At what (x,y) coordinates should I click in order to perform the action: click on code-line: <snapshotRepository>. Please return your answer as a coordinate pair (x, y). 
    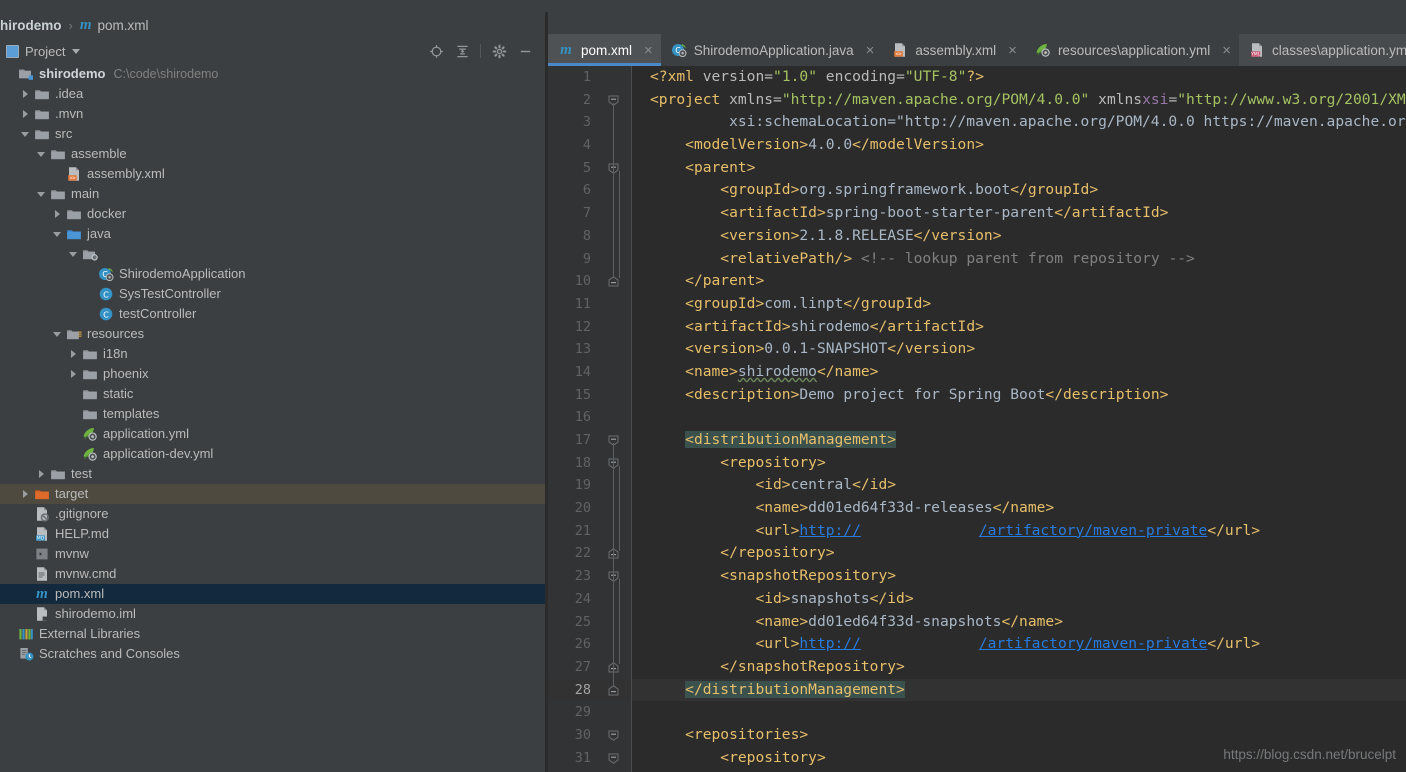
    Looking at the image, I should click on (1019, 576).